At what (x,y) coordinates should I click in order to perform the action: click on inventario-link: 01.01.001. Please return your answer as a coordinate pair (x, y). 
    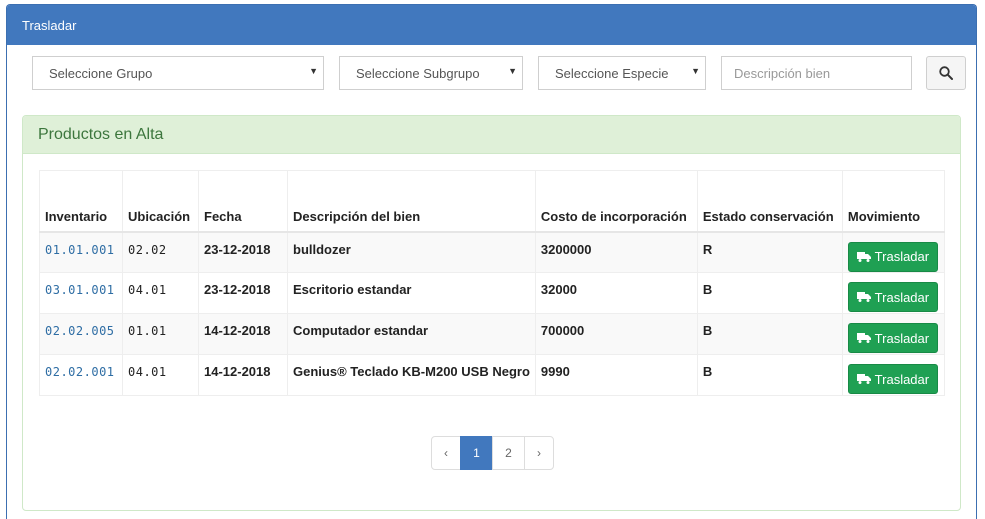
    Looking at the image, I should click on (80, 250).